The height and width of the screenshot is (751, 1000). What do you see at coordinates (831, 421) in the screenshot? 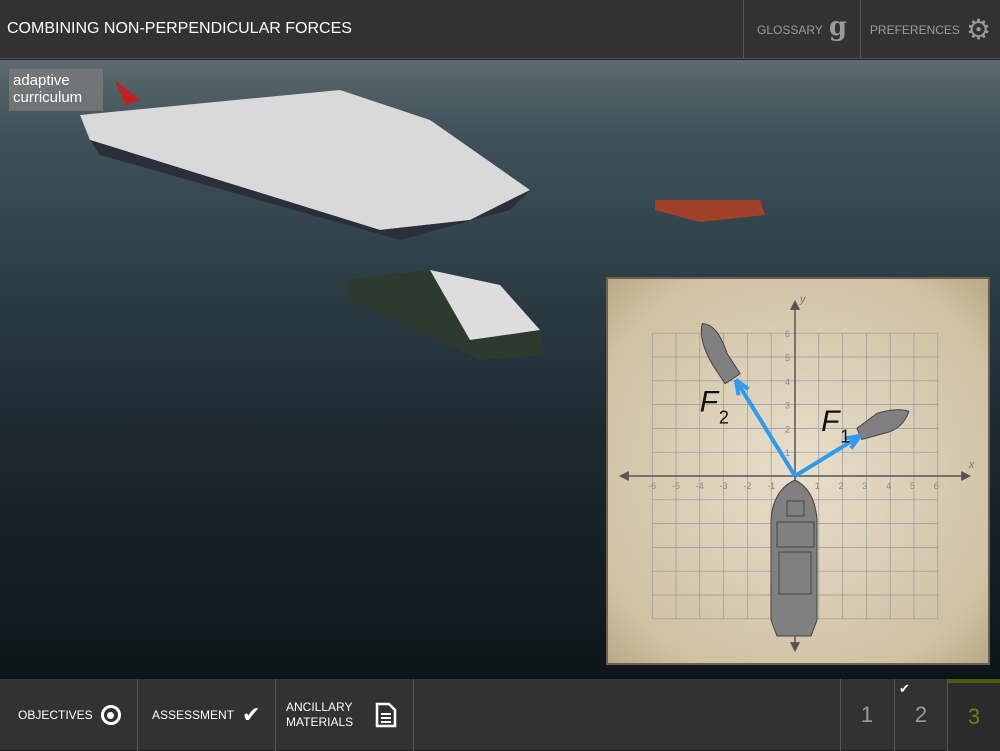
I see `f1-label: F` at bounding box center [831, 421].